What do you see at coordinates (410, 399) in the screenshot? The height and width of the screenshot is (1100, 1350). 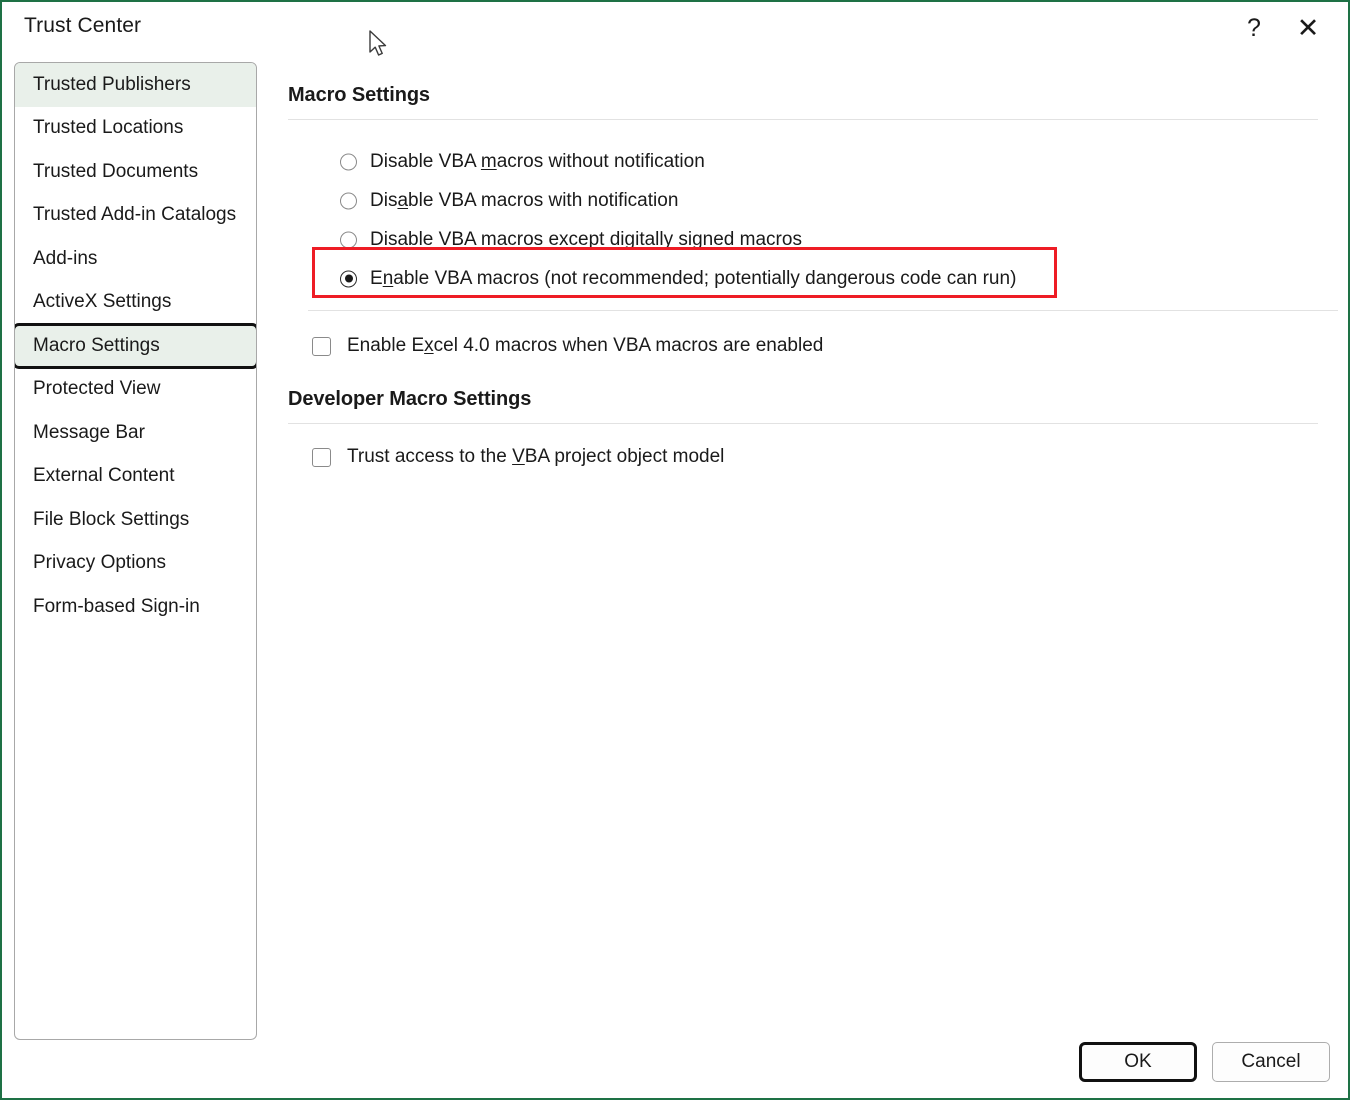 I see `developer-macro-settings-heading: Developer Macro Settings` at bounding box center [410, 399].